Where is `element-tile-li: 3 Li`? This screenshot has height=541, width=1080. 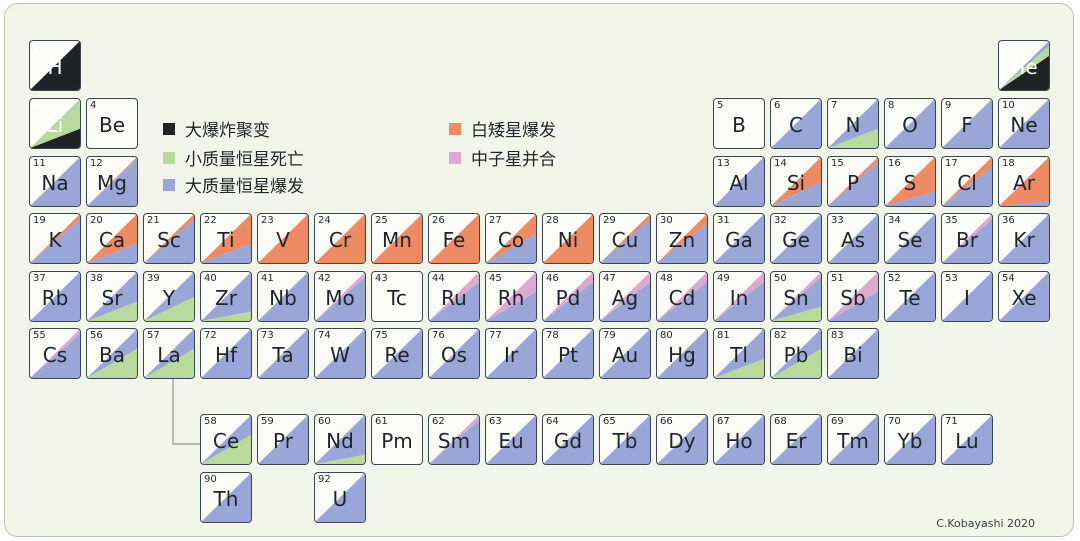
element-tile-li: 3 Li is located at coordinates (55, 123).